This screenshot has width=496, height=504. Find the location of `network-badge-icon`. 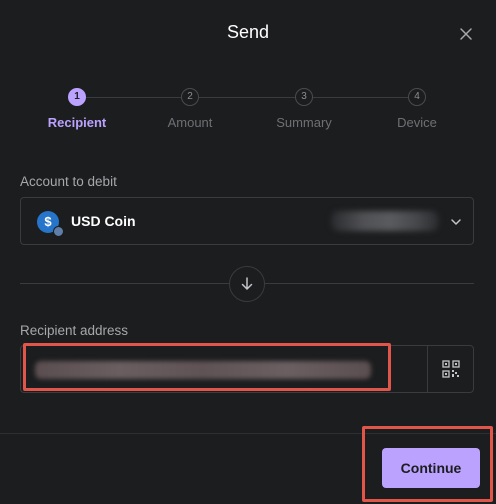

network-badge-icon is located at coordinates (58, 231).